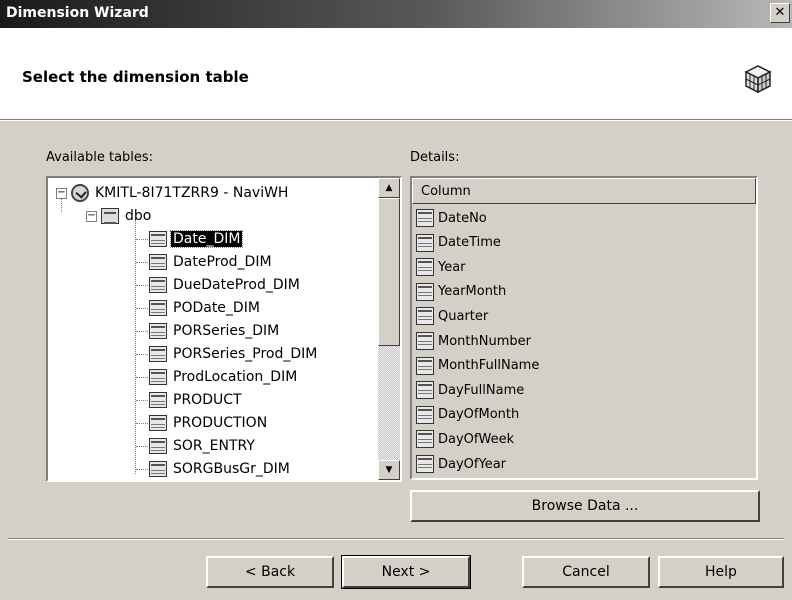 The height and width of the screenshot is (600, 792). I want to click on column-name: MonthNumber, so click(484, 341).